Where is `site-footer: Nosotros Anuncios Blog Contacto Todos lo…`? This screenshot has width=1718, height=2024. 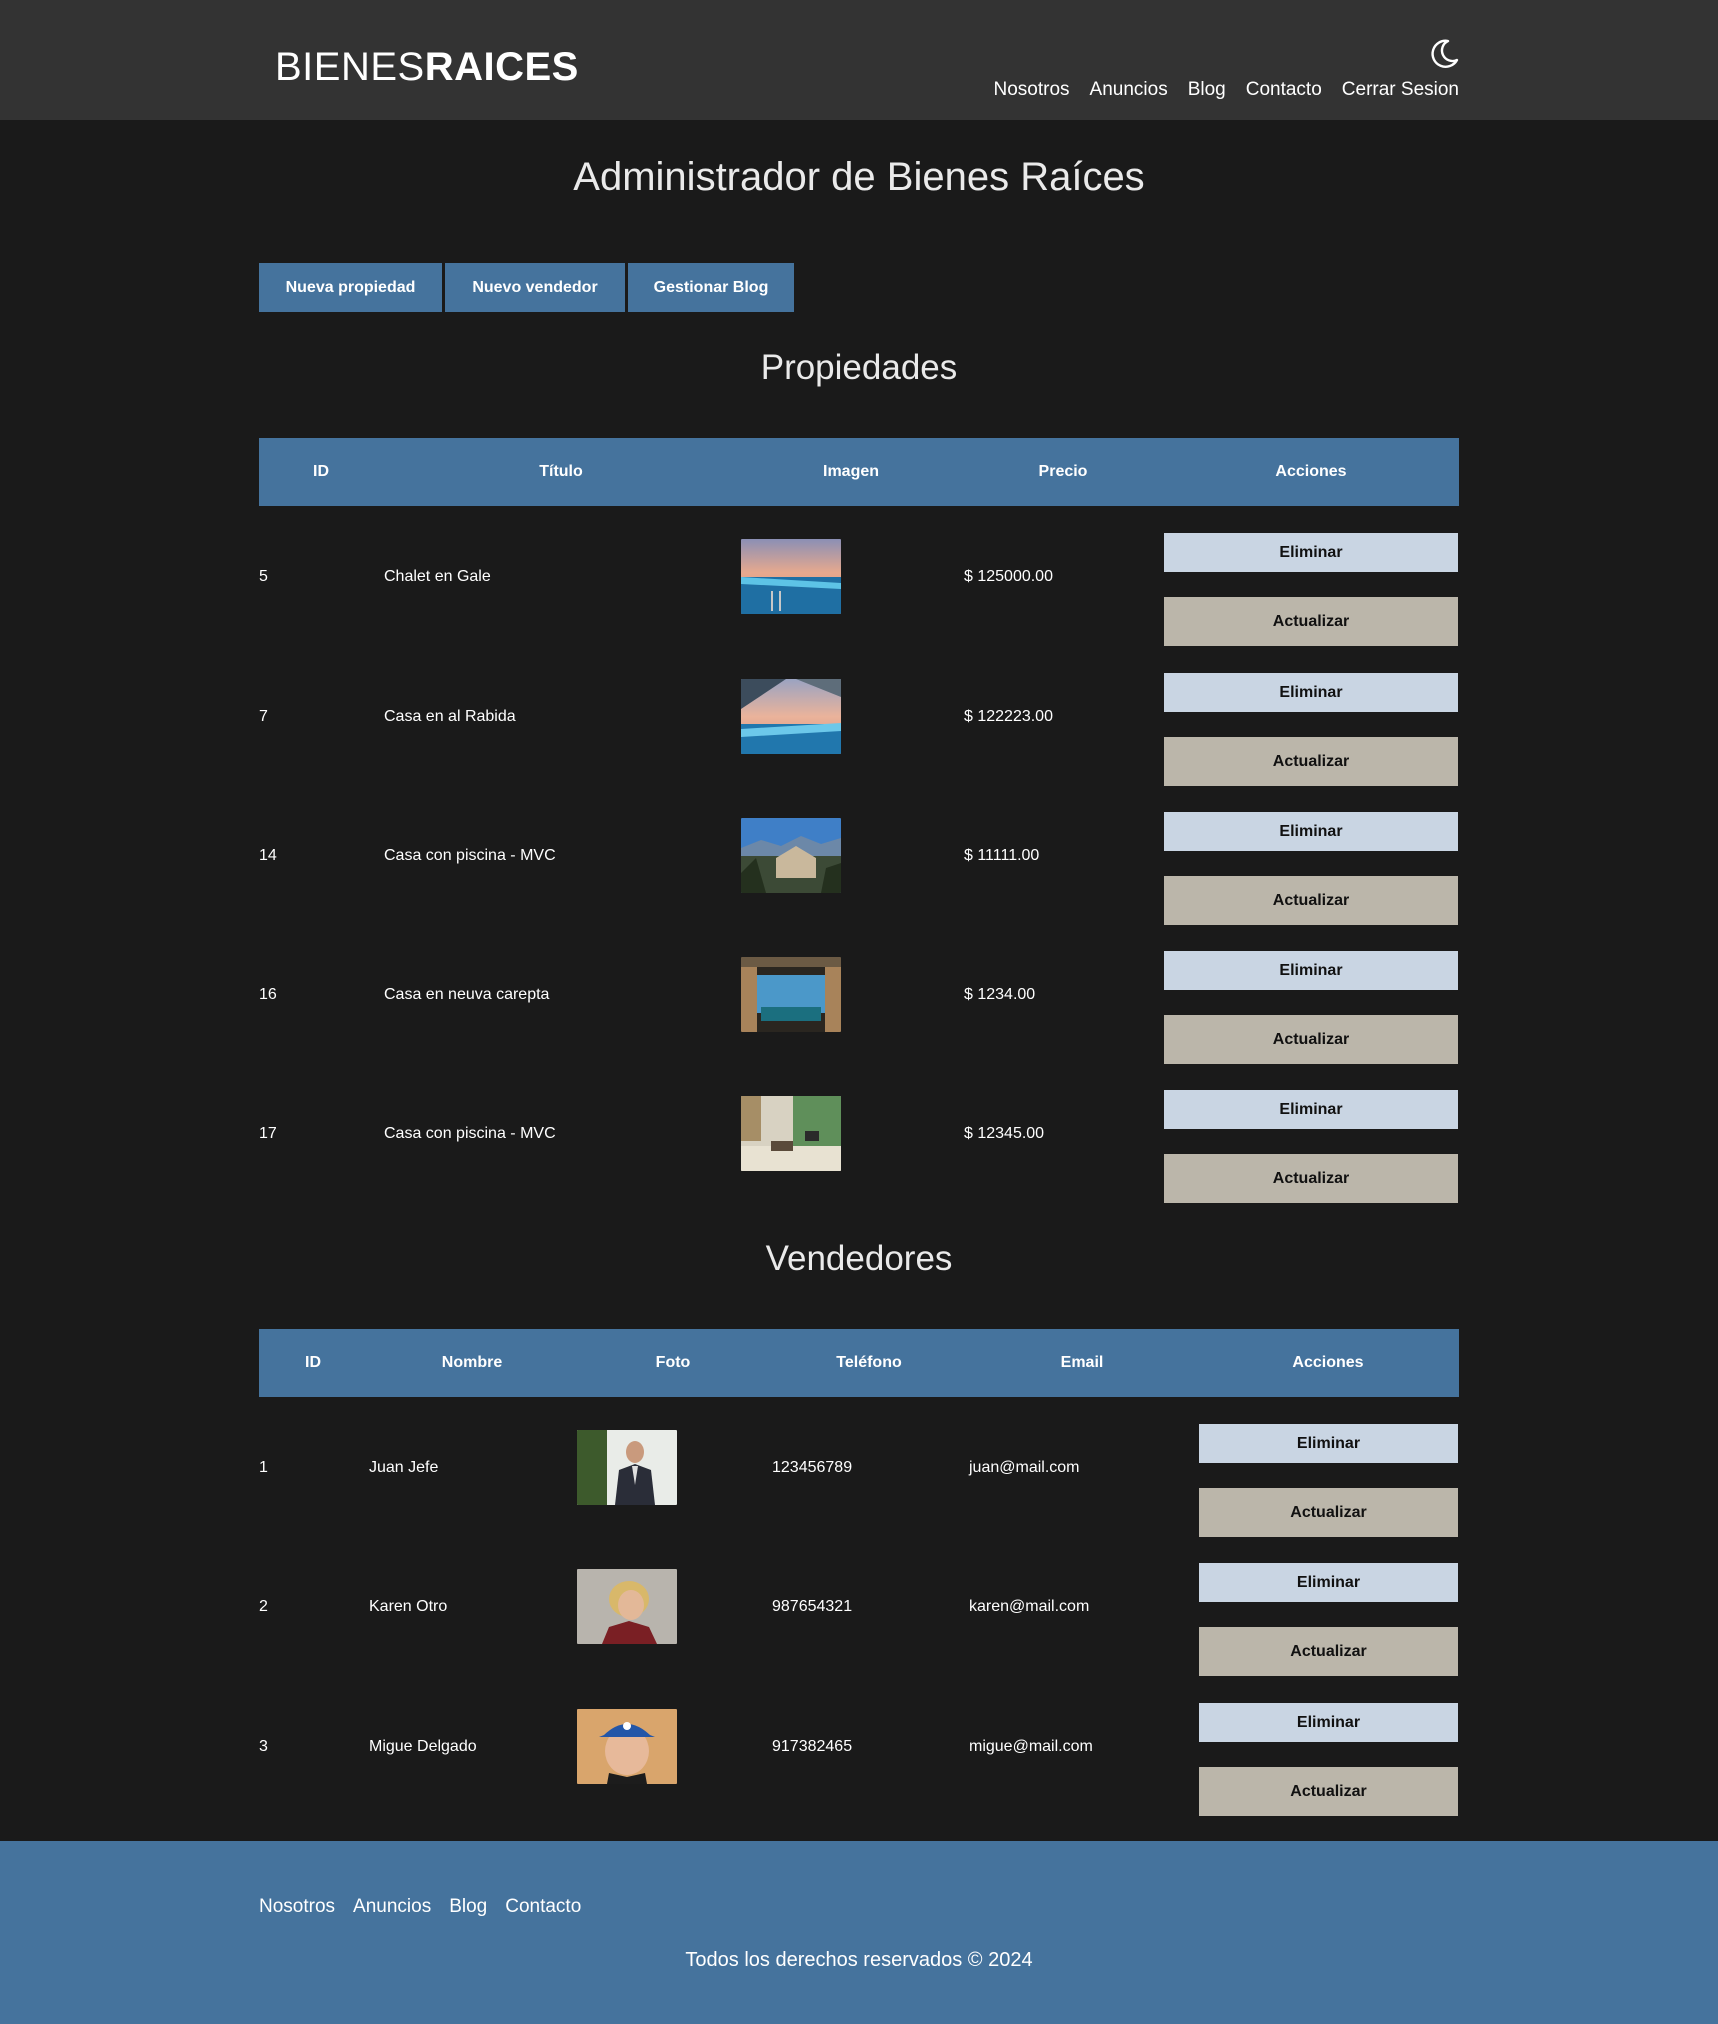 site-footer: Nosotros Anuncios Blog Contacto Todos lo… is located at coordinates (859, 1932).